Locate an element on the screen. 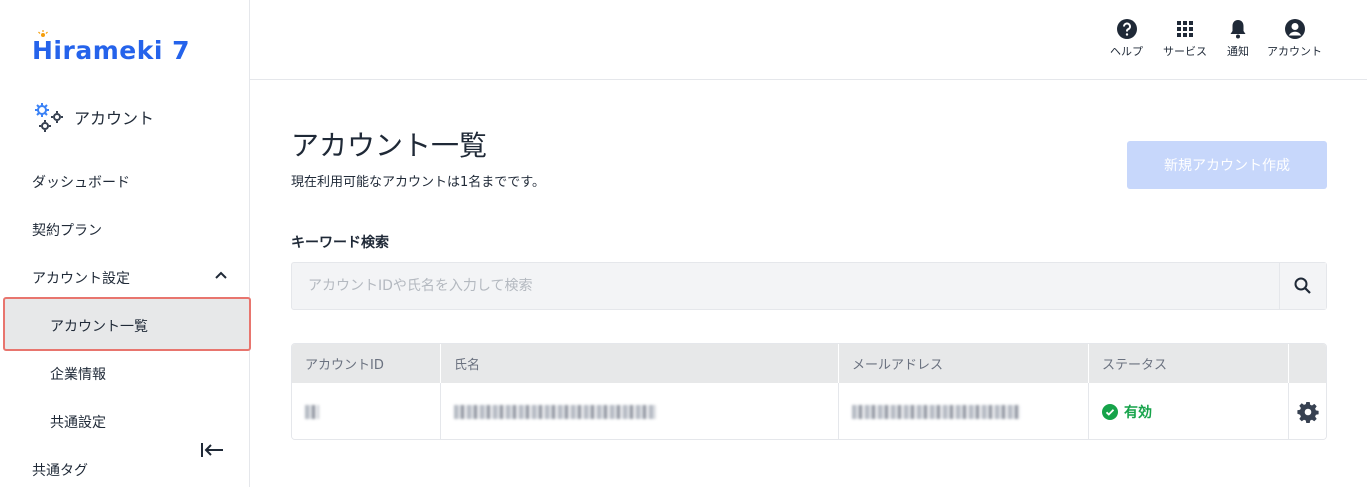  search-input is located at coordinates (786, 286).